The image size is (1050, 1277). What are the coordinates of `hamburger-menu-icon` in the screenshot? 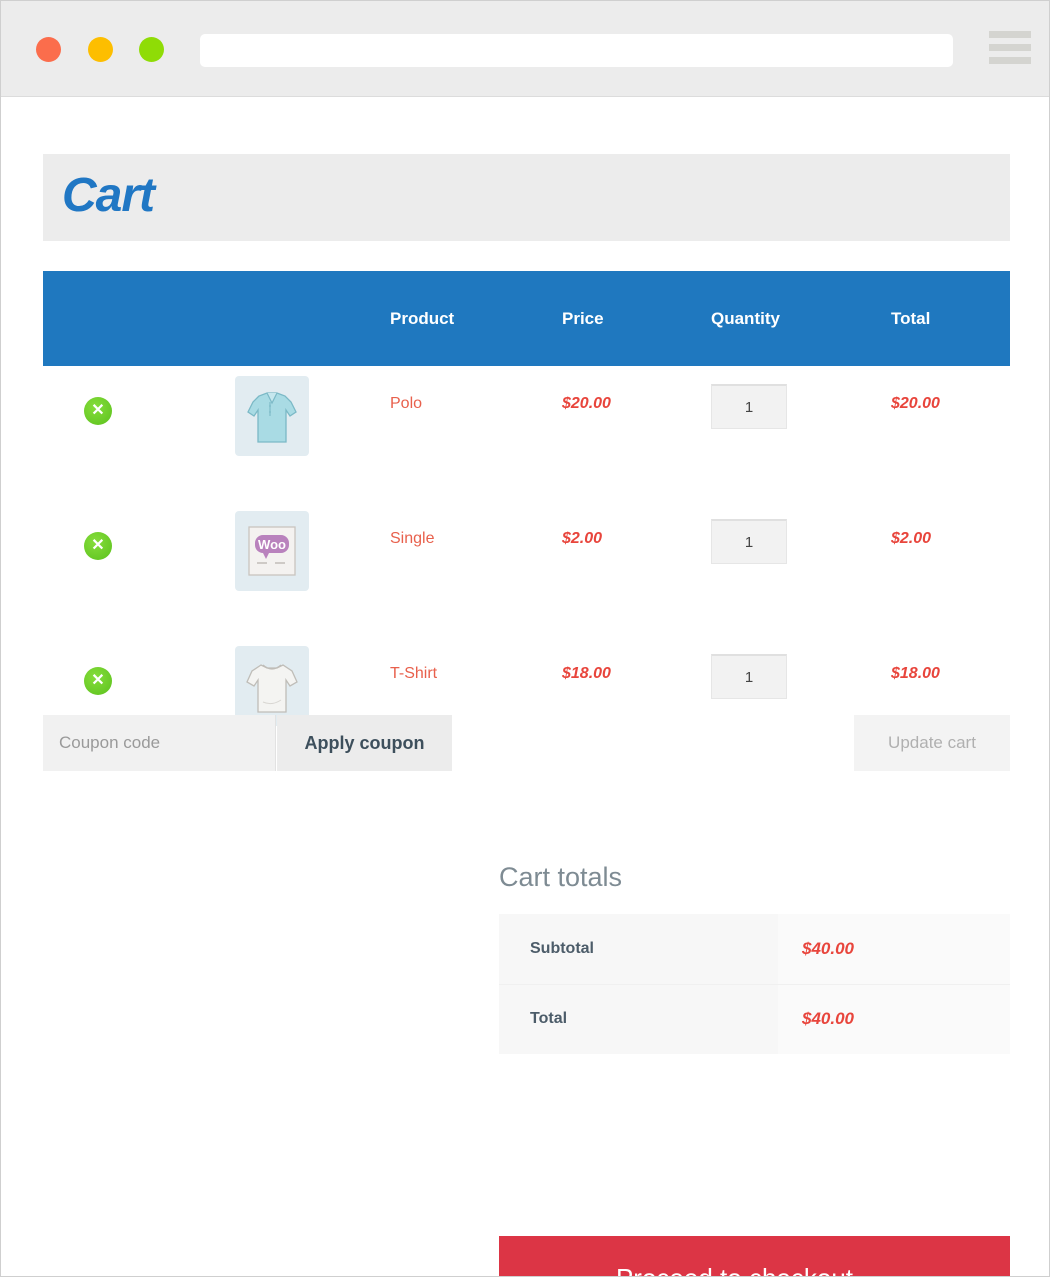 It's located at (1010, 50).